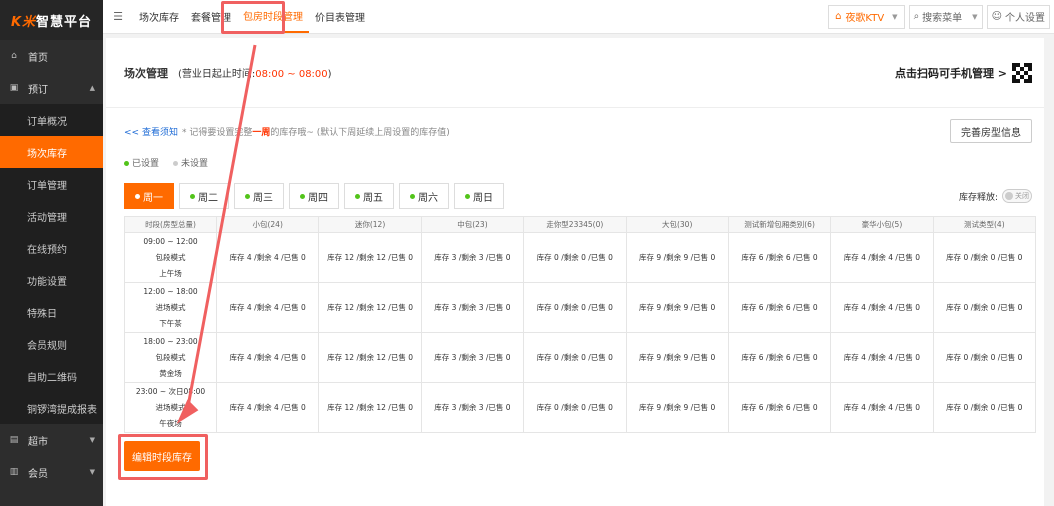  I want to click on top-right-controls: ⌂ 夜歌KTV ▼ ⌕ 搜索菜单 ▼ ☺ 个人设置, so click(941, 16).